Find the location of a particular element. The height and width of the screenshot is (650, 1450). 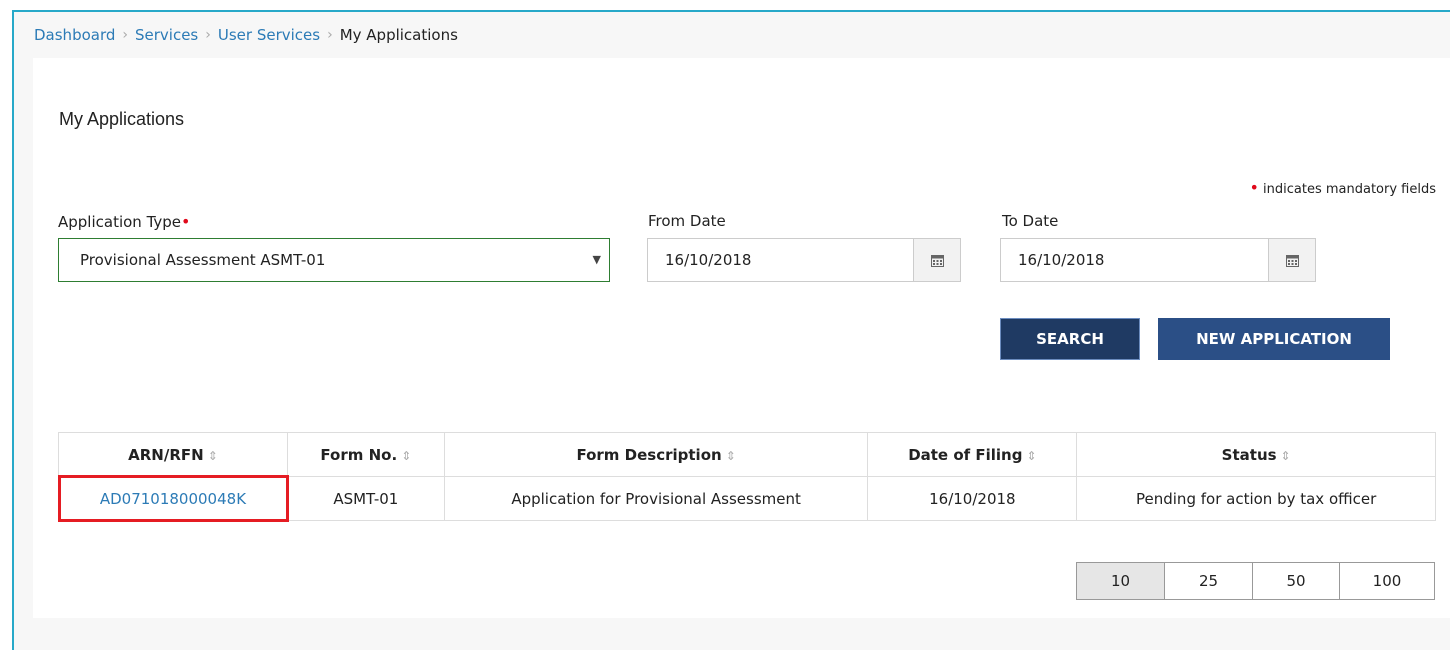

search-button: SEARCH is located at coordinates (1070, 339).